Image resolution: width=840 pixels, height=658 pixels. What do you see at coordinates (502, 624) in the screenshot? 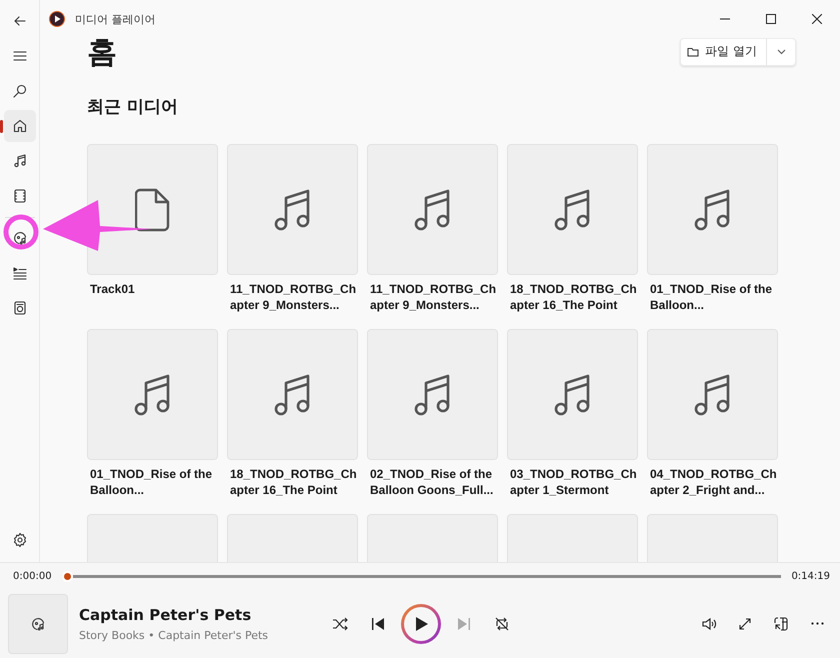
I see `repeat-icon` at bounding box center [502, 624].